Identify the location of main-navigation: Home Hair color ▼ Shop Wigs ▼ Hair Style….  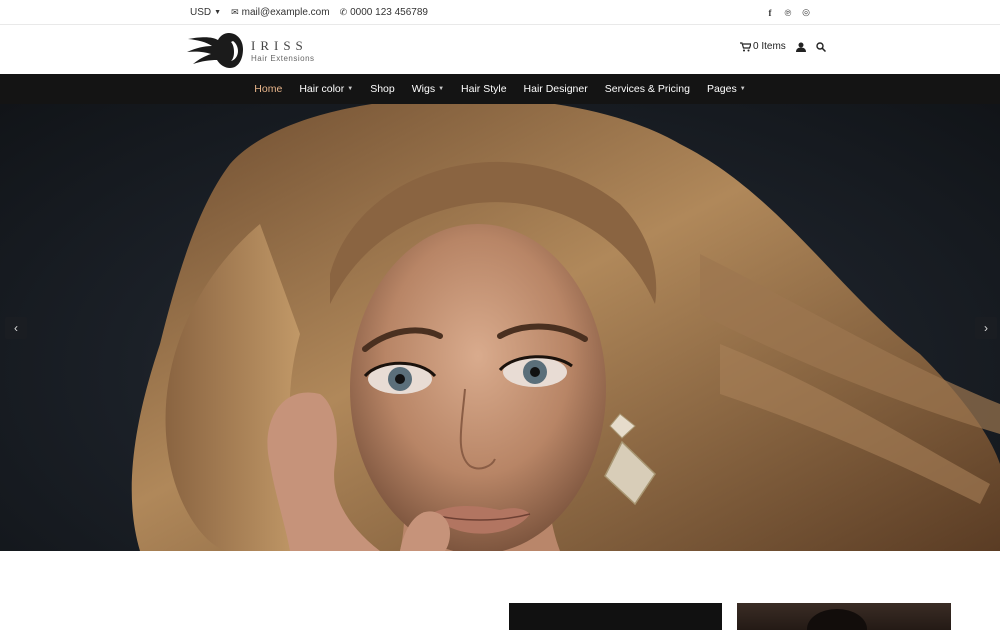
(500, 89).